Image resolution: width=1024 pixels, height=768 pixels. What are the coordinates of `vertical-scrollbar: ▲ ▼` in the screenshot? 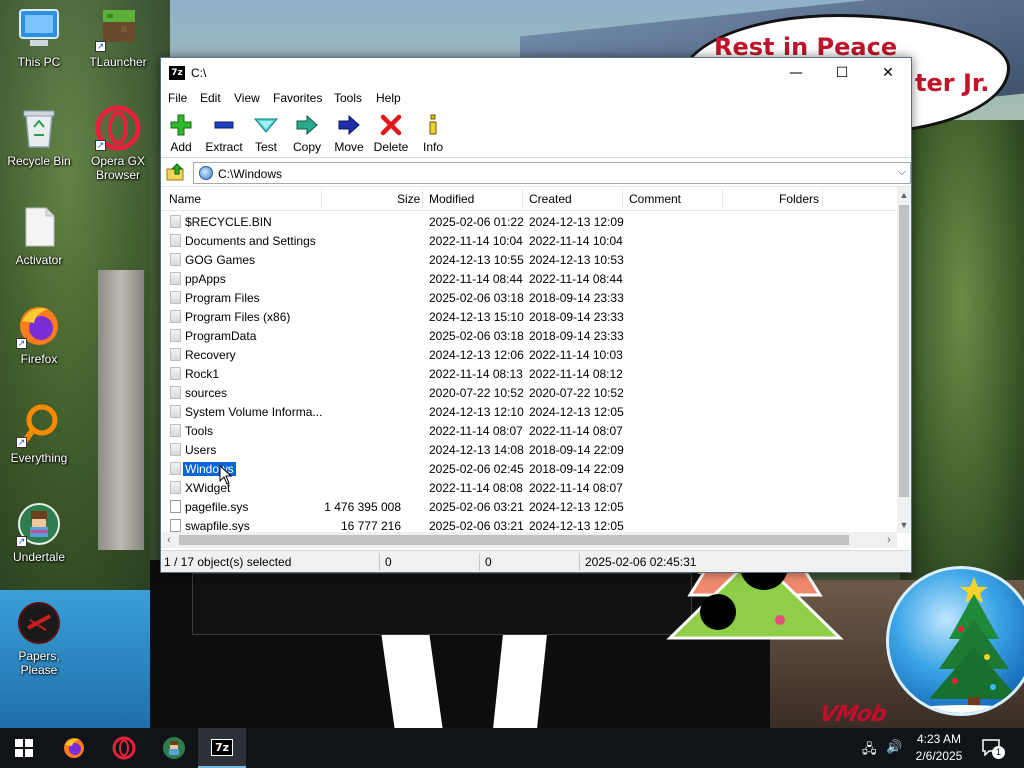 It's located at (904, 360).